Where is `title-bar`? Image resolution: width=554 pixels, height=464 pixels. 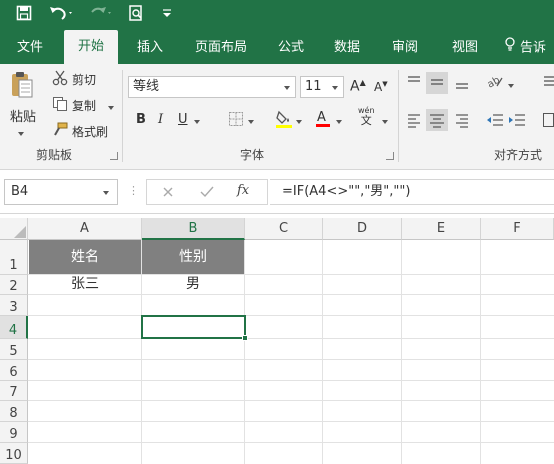 title-bar is located at coordinates (277, 13).